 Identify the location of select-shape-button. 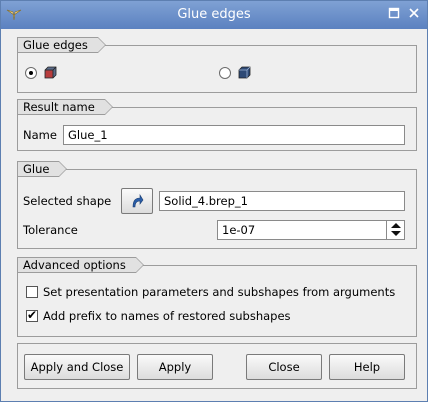
(137, 201).